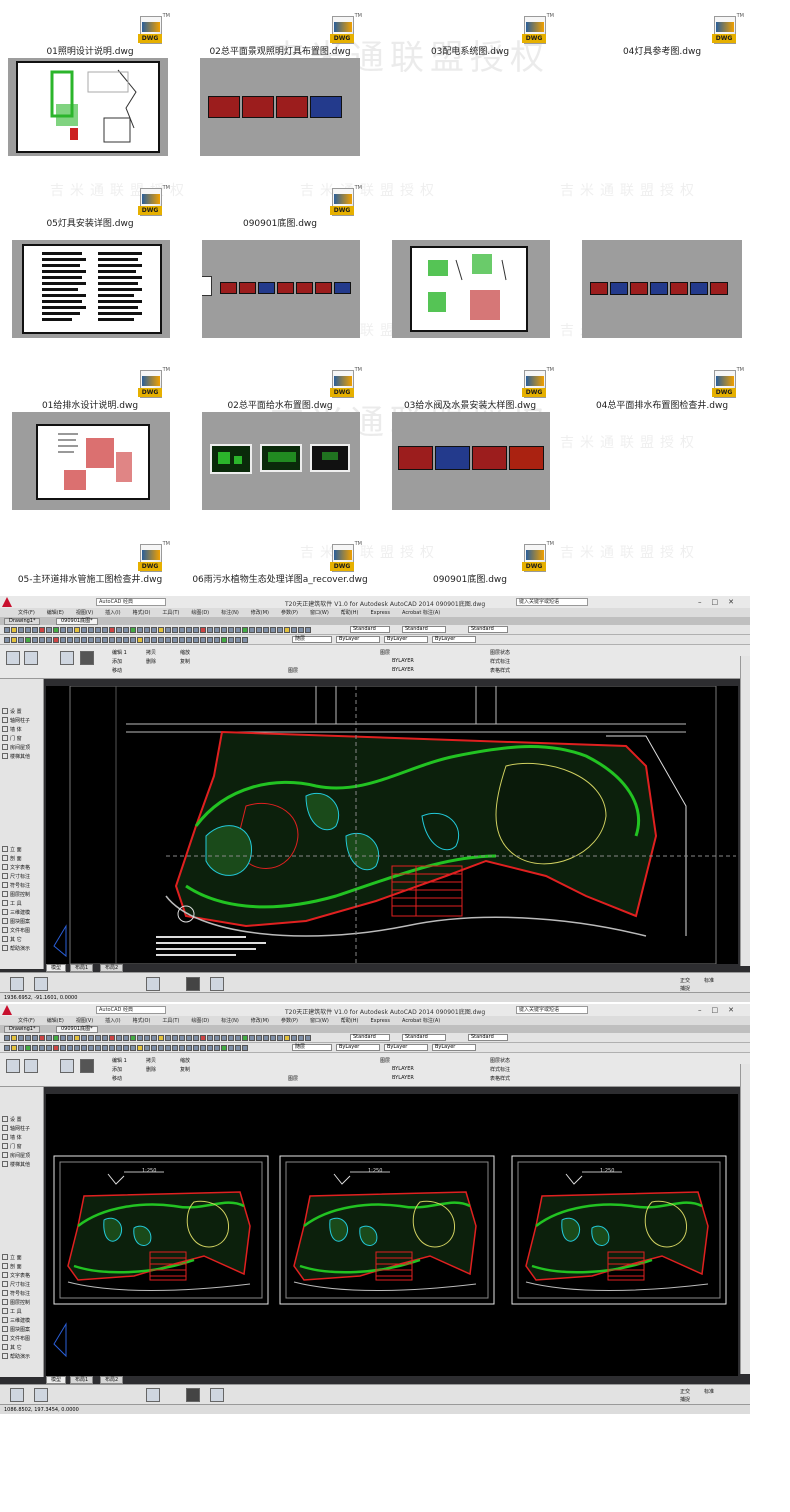 Image resolution: width=790 pixels, height=1512 pixels. What do you see at coordinates (23, 711) in the screenshot?
I see `panel-item: 设 置` at bounding box center [23, 711].